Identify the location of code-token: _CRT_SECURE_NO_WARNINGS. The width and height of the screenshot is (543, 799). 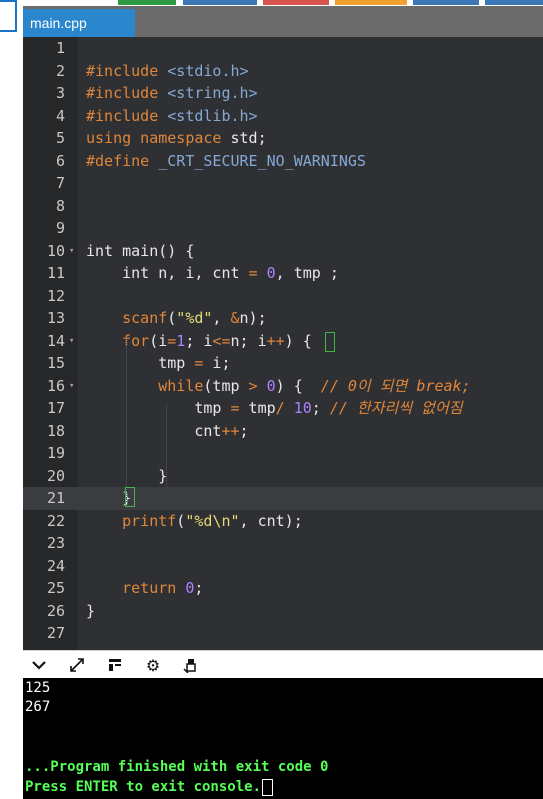
(262, 160).